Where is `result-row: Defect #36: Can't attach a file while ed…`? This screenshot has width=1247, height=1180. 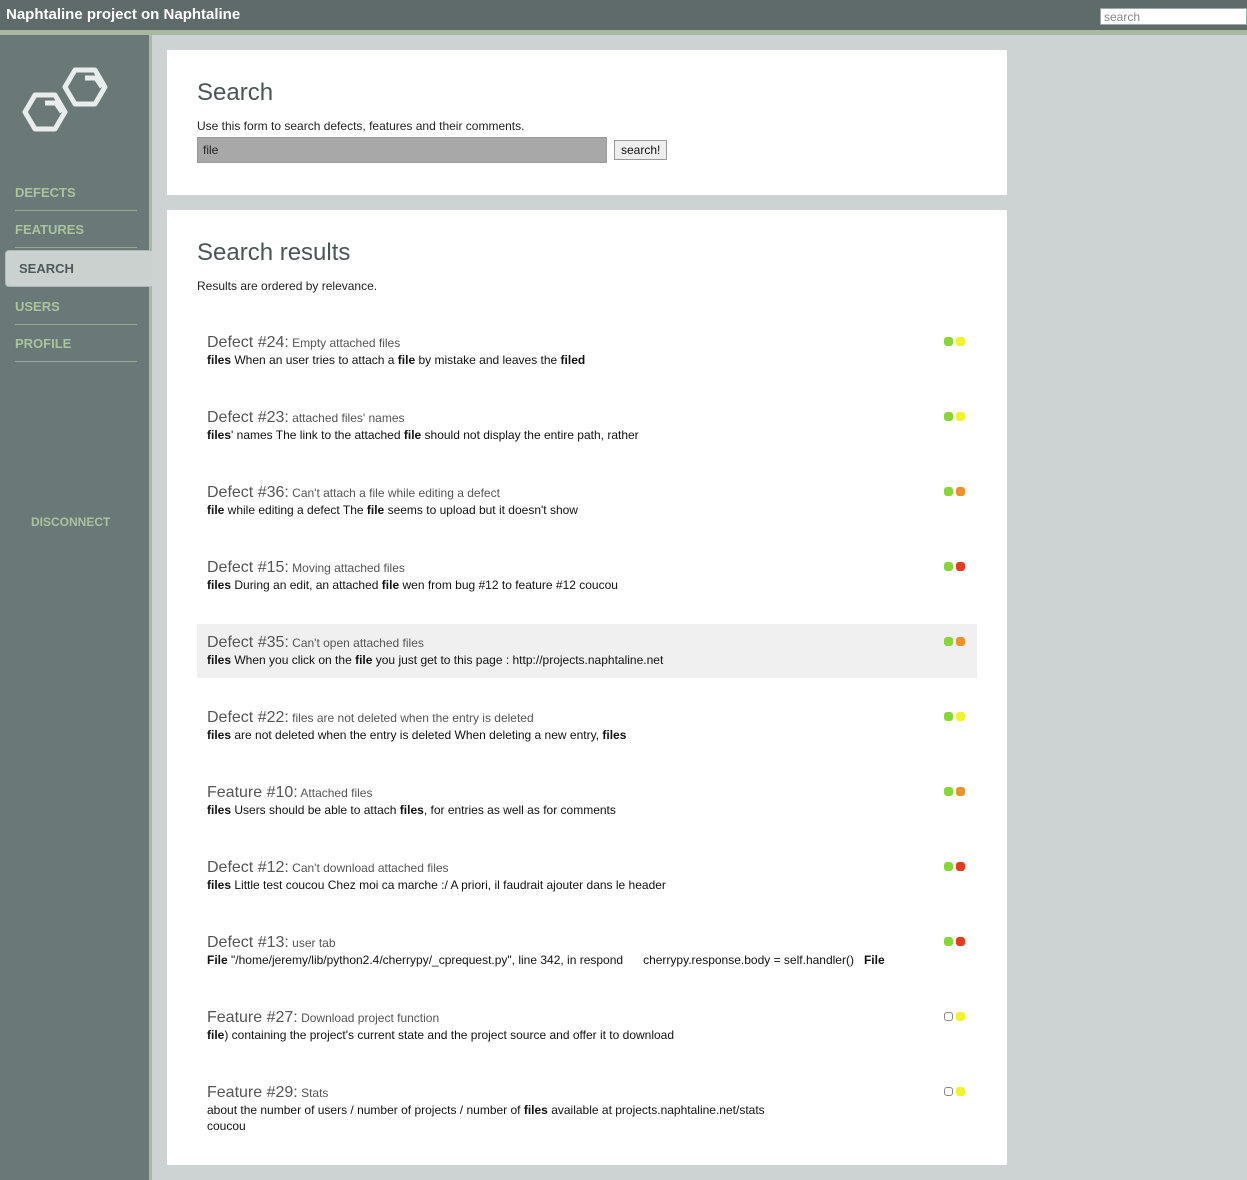
result-row: Defect #36: Can't attach a file while ed… is located at coordinates (587, 501).